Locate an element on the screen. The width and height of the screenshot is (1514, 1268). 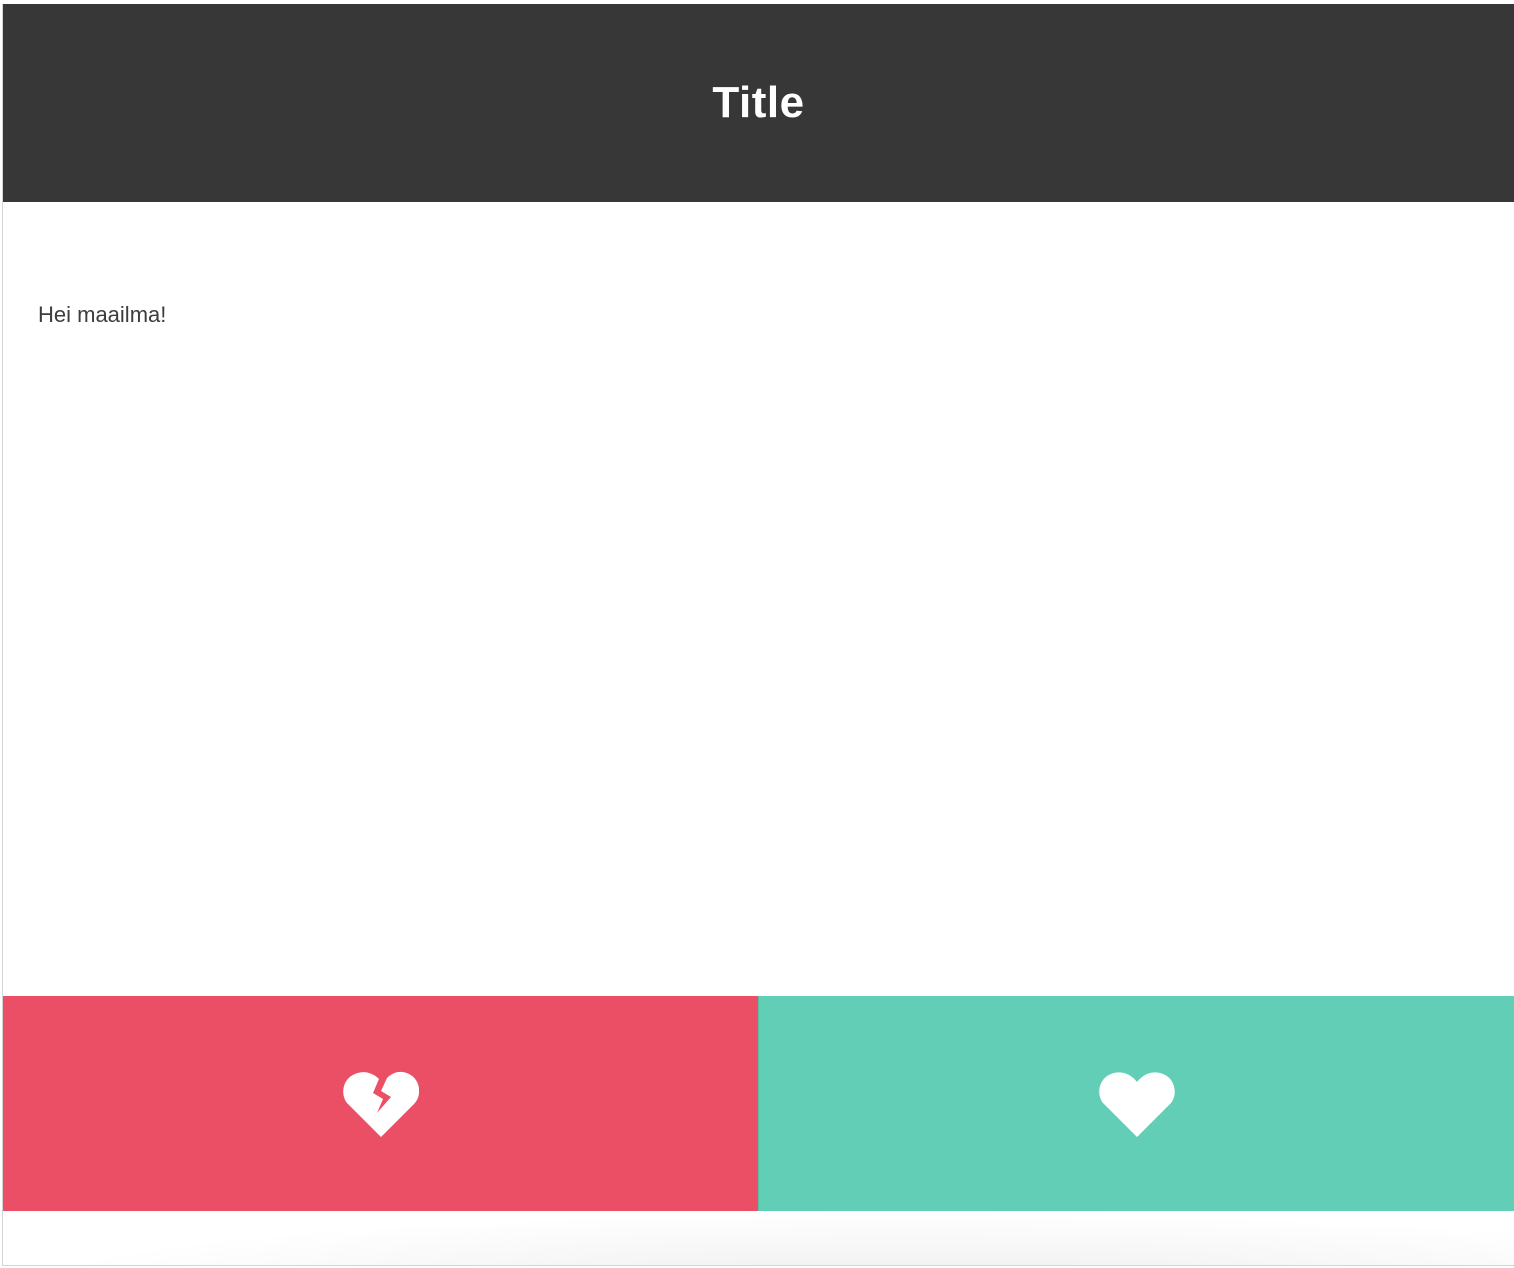
bottom-shadow is located at coordinates (758, 1238).